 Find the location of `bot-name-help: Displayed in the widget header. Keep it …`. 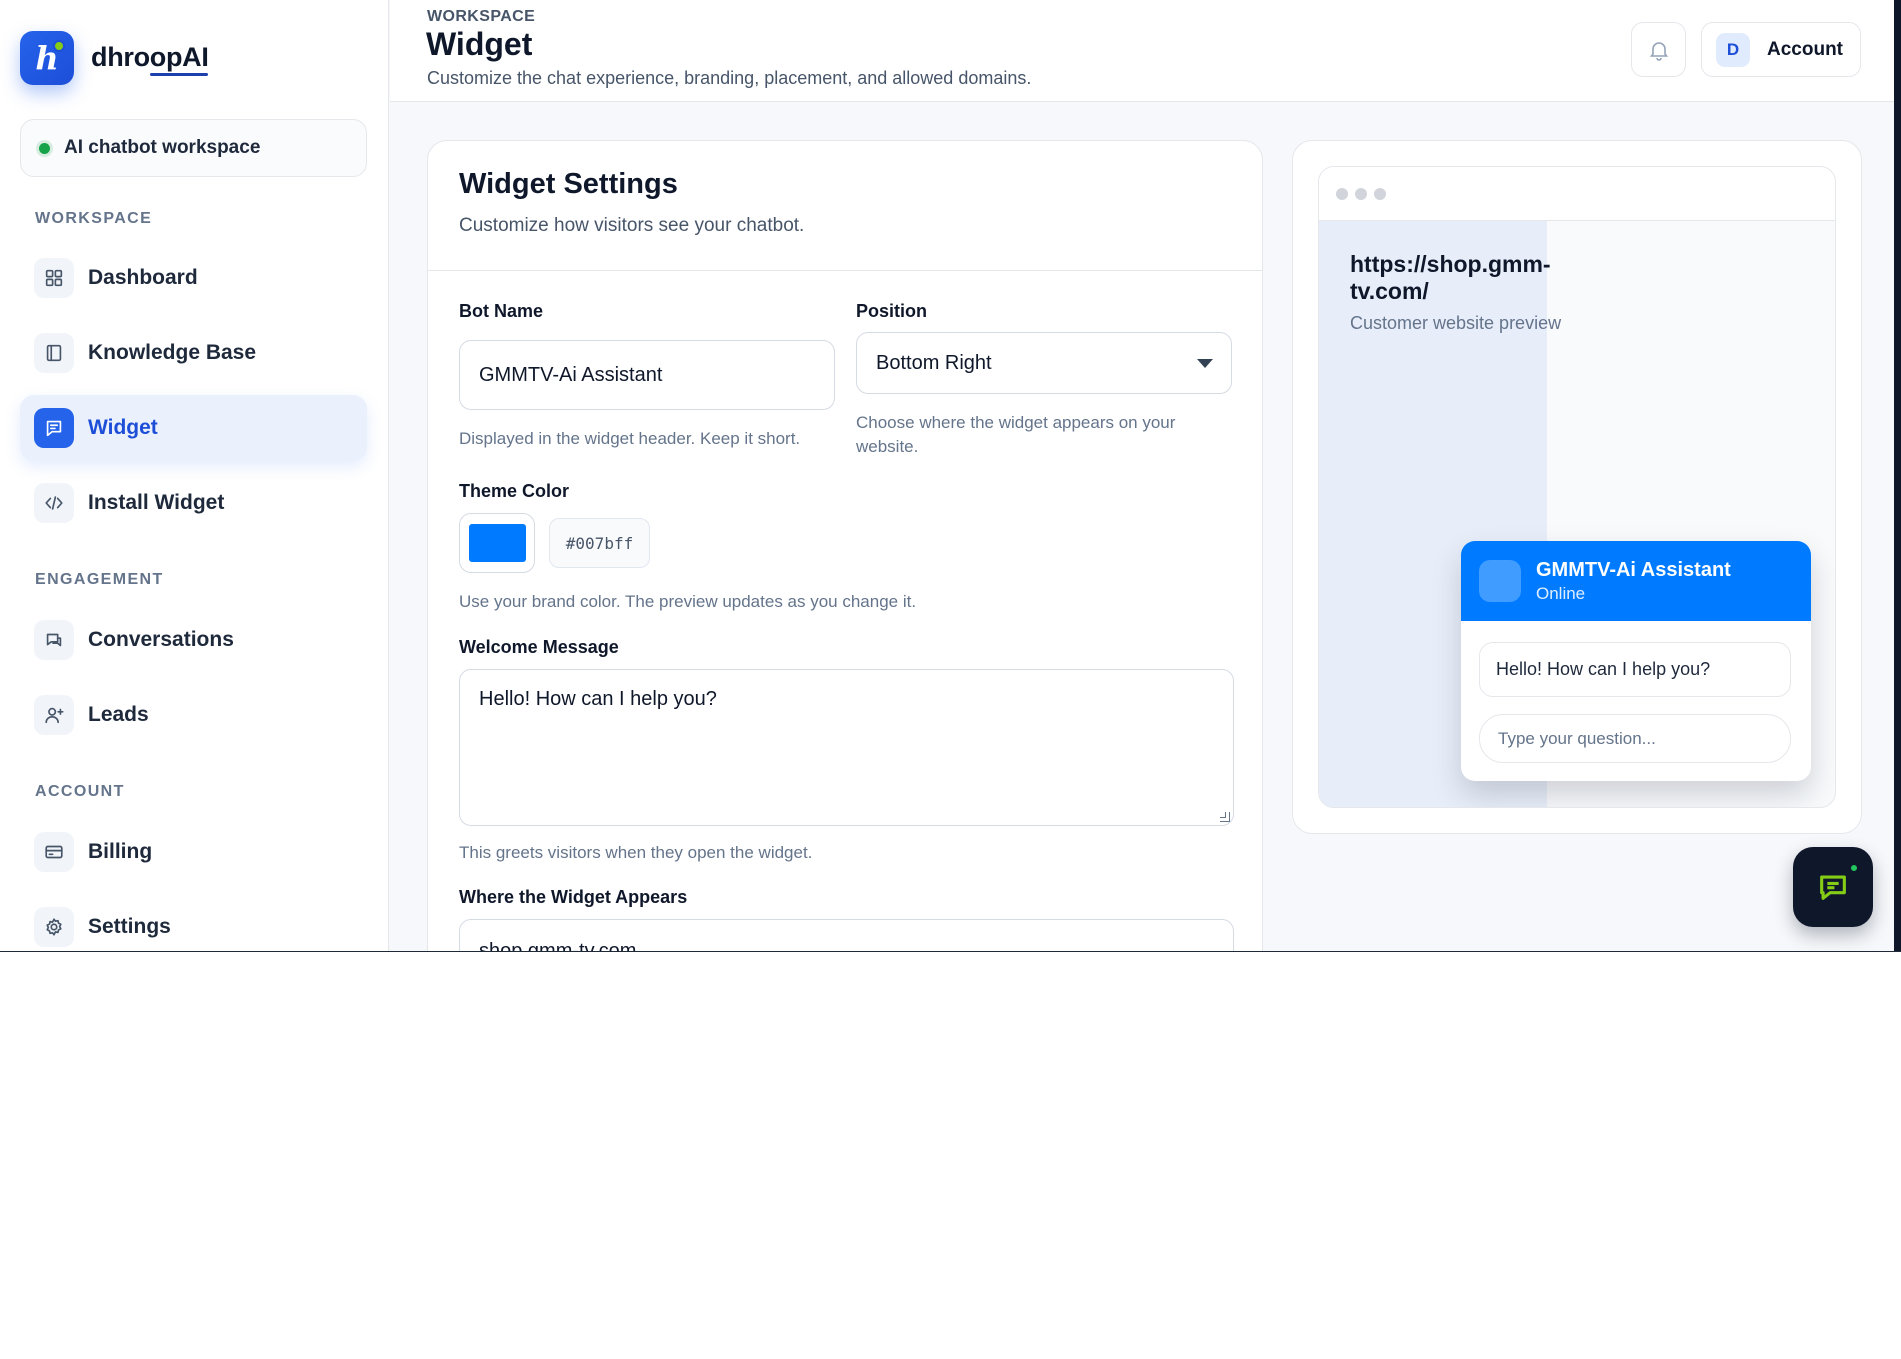

bot-name-help: Displayed in the widget header. Keep it … is located at coordinates (630, 438).